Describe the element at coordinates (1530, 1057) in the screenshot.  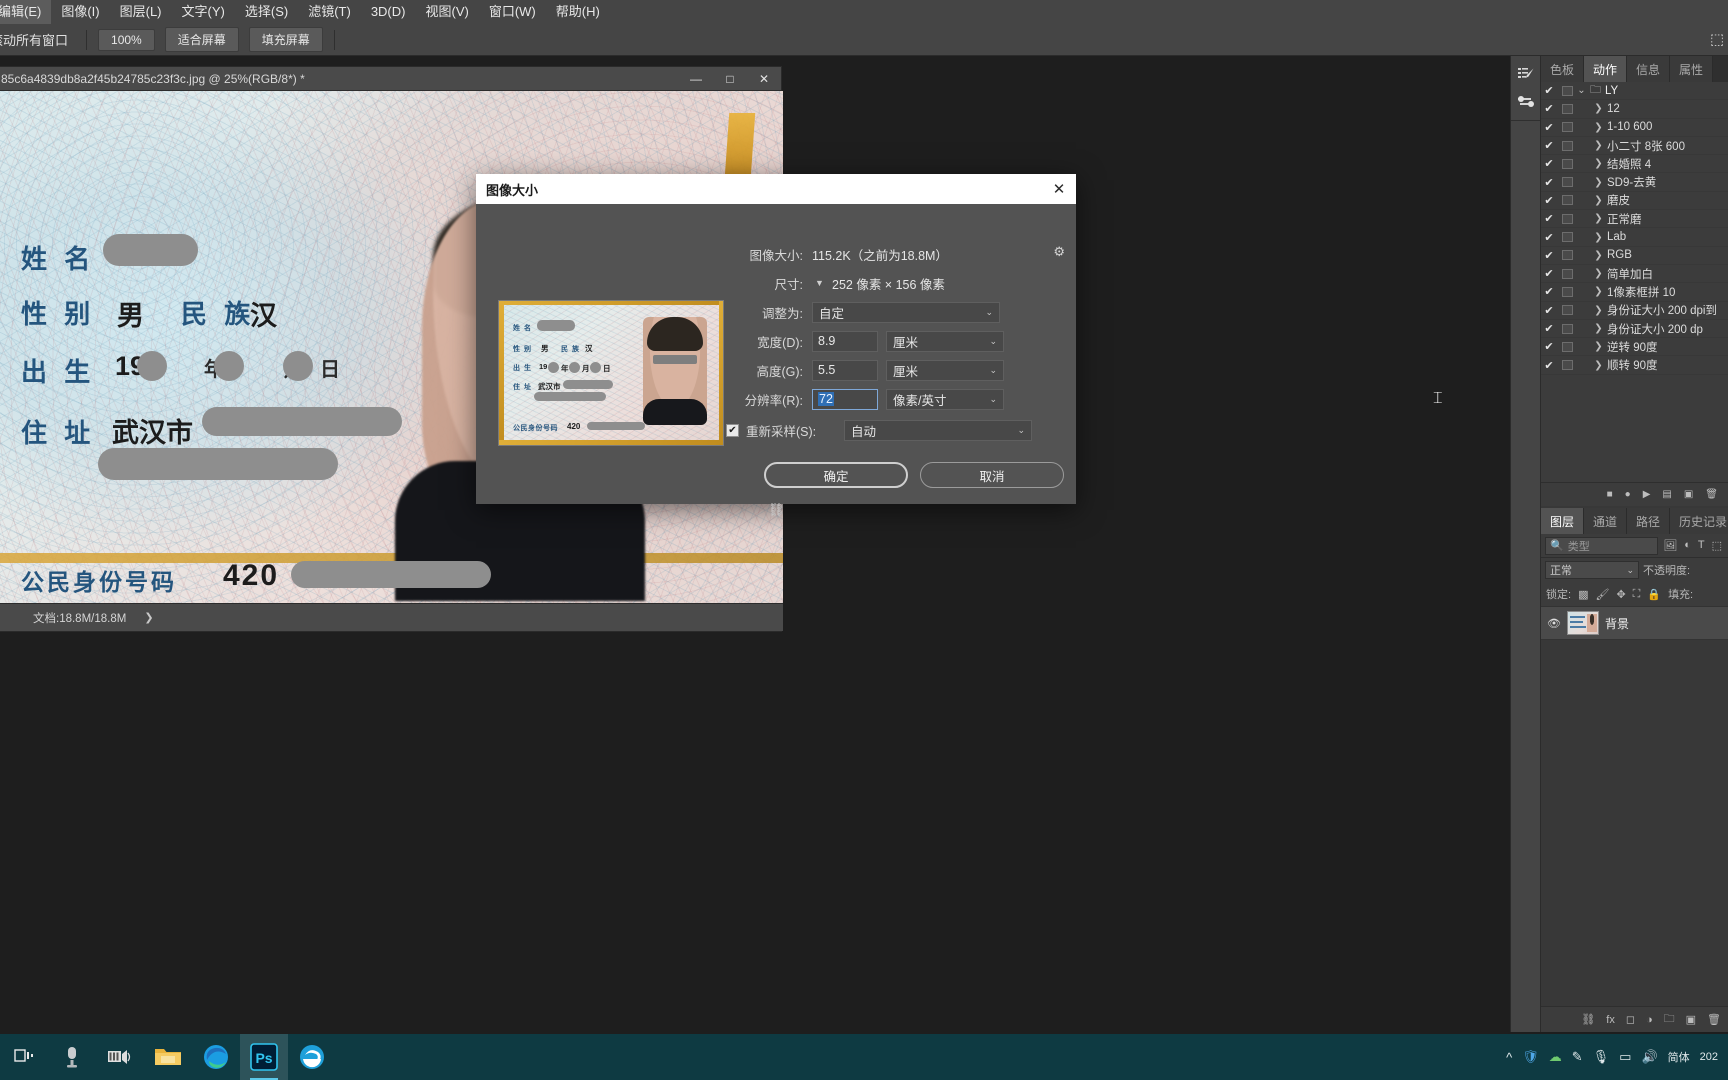
I see `shield-icon: 🛡` at that location.